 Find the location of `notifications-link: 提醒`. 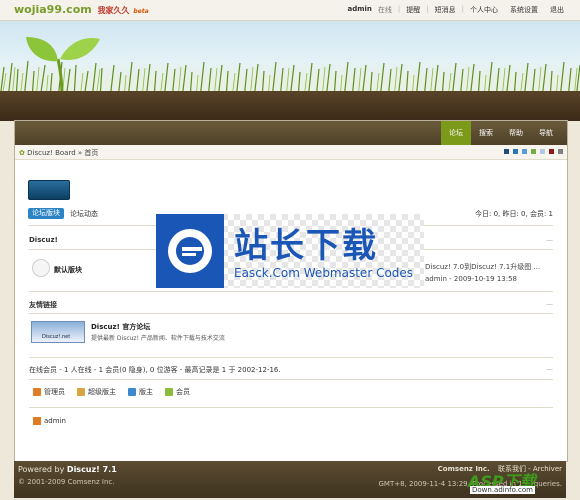

notifications-link: 提醒 is located at coordinates (413, 10).